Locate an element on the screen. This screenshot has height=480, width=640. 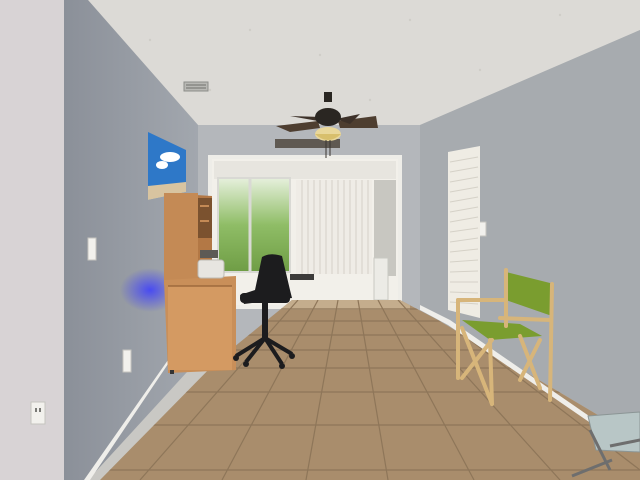
vertical-blinds is located at coordinates (334, 227).